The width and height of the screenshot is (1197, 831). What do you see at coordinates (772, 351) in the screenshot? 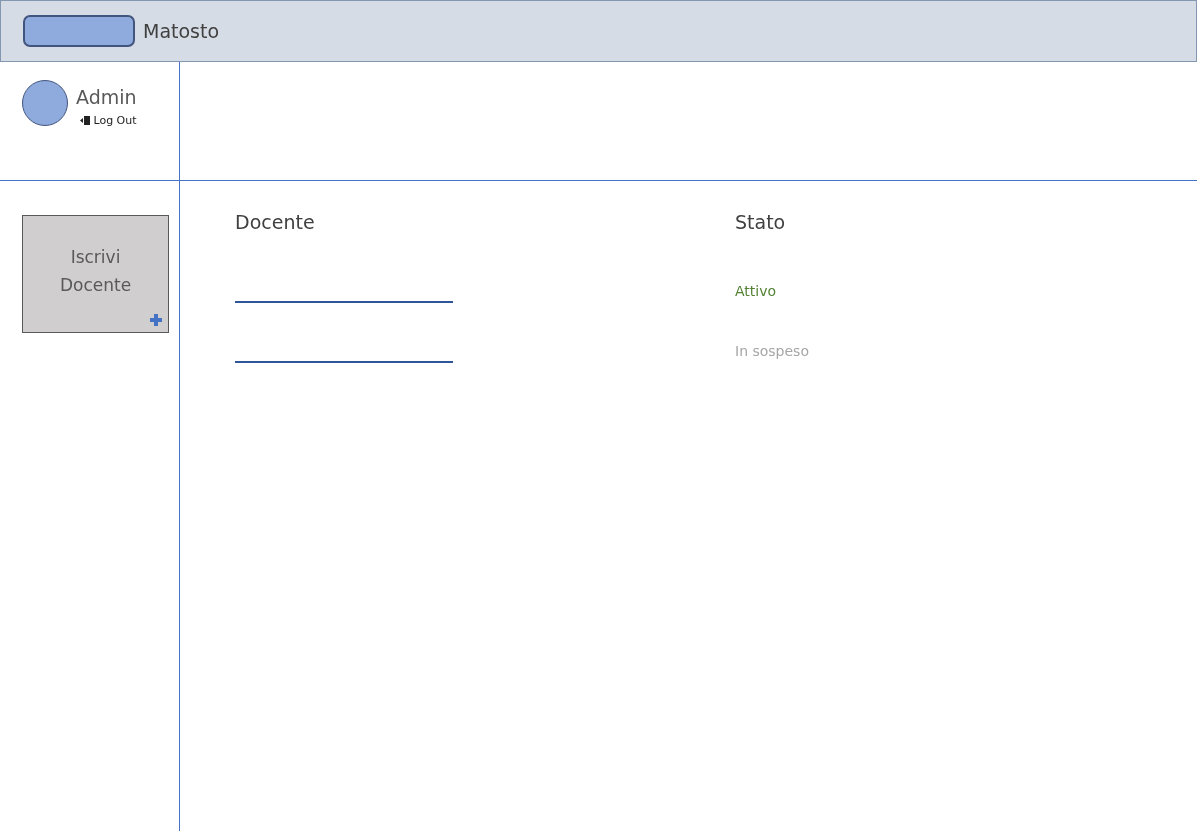
I see `status-text: In sospeso` at bounding box center [772, 351].